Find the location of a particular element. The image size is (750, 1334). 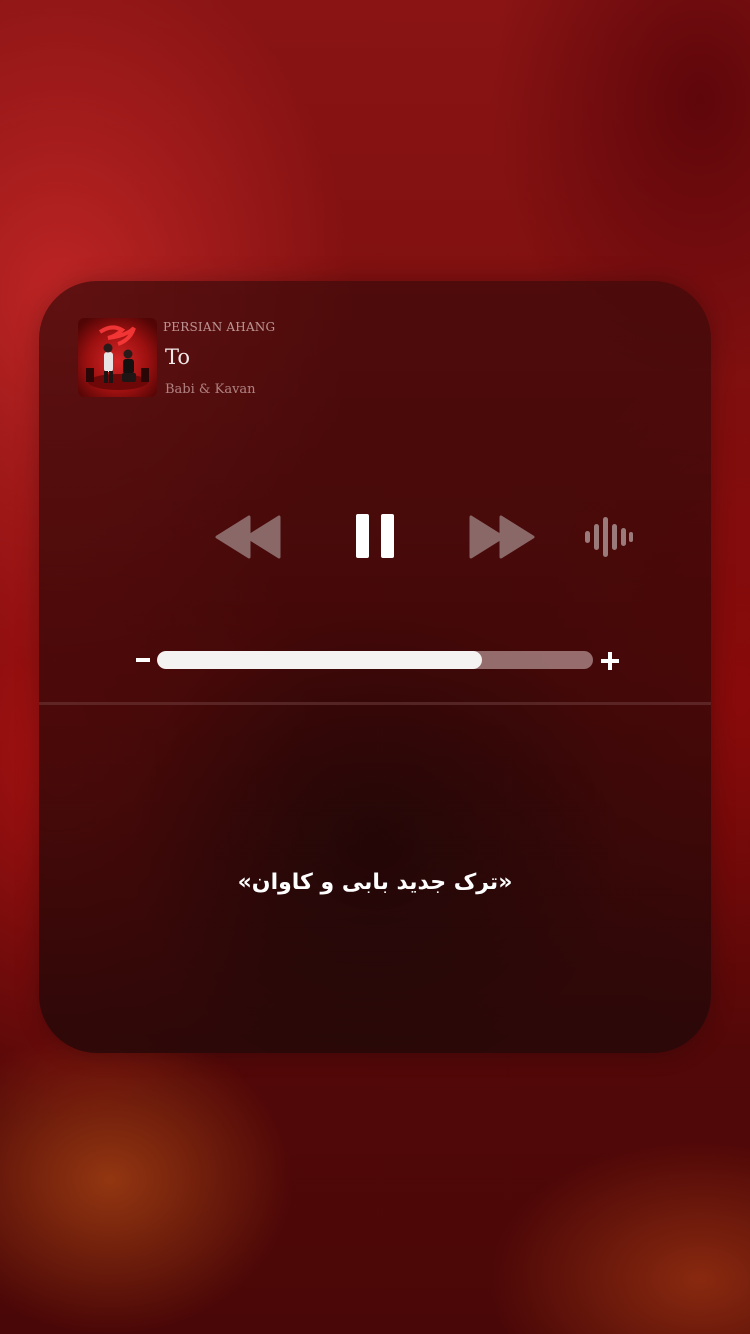

volume-down-button is located at coordinates (143, 660).